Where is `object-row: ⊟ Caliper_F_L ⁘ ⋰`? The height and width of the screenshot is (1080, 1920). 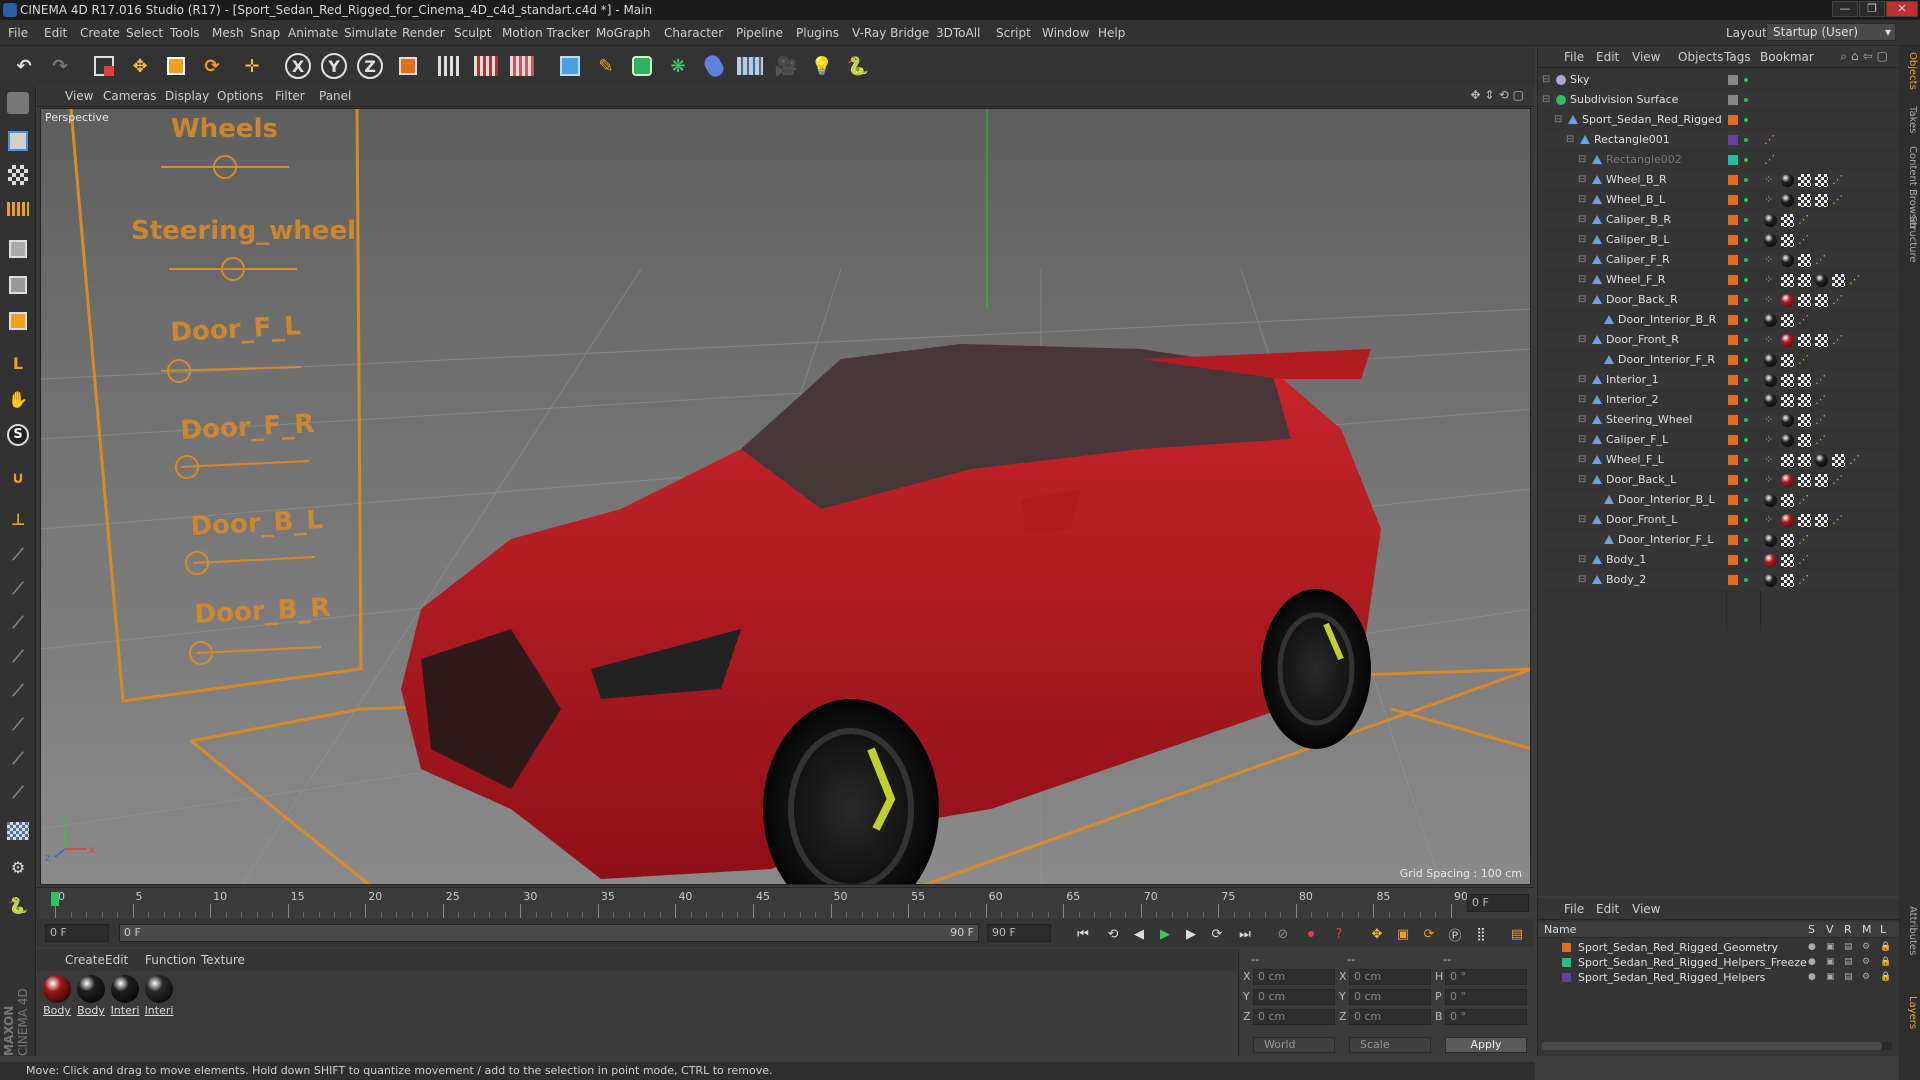
object-row: ⊟ Caliper_F_L ⁘ ⋰ is located at coordinates (1719, 440).